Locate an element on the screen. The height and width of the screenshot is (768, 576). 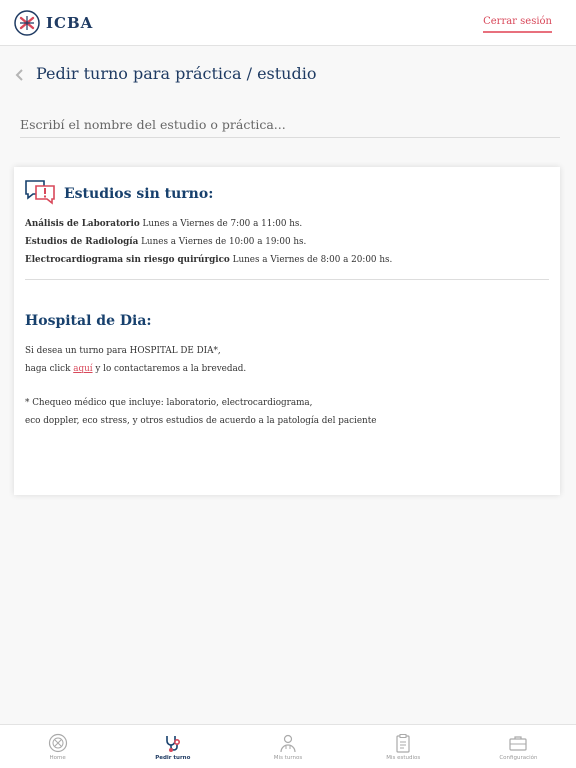
briefcase-icon is located at coordinates (518, 743).